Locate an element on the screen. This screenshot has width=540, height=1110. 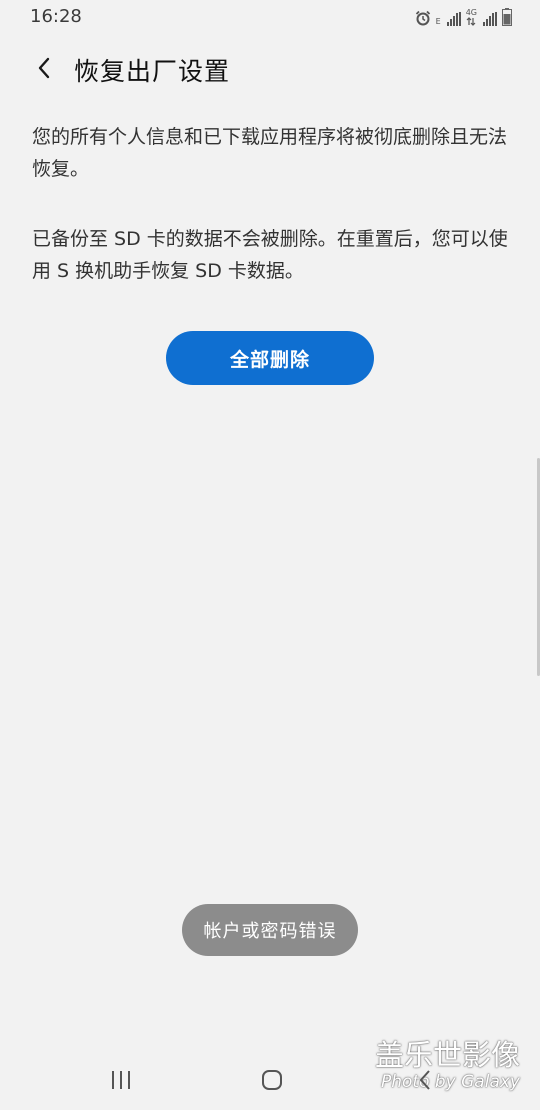
sim1-network-label: E is located at coordinates (438, 21).